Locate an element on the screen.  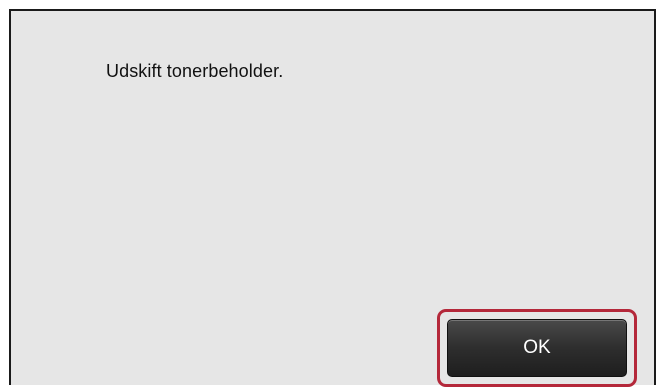
dialog-message: Udskift tonerbeholder. is located at coordinates (195, 71).